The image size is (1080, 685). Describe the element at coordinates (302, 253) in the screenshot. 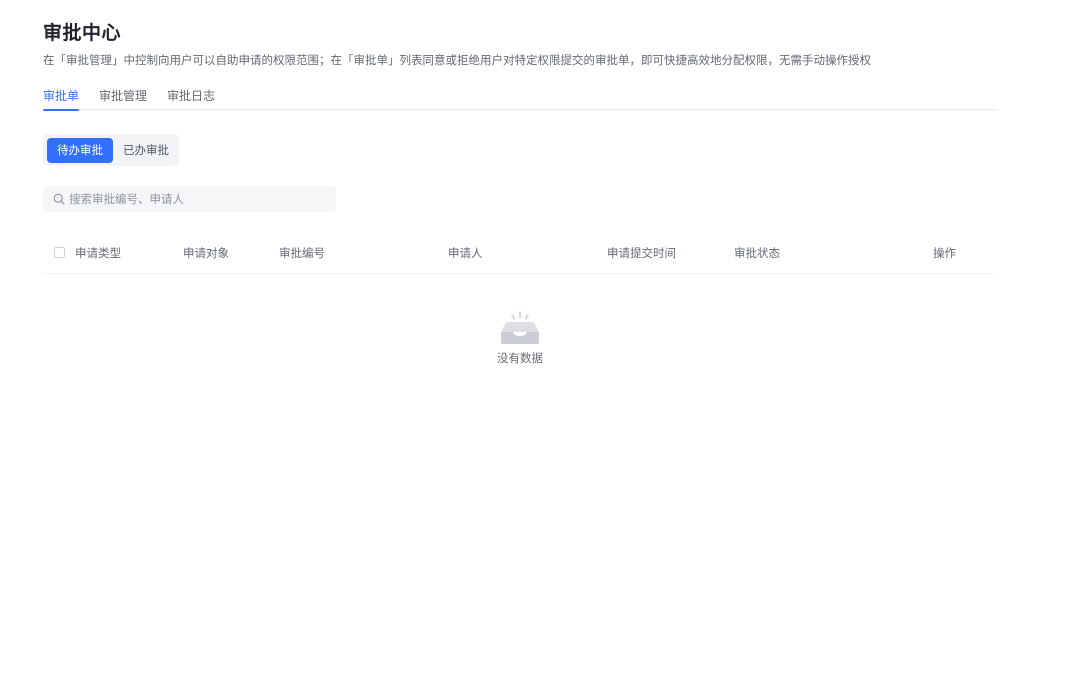

I see `column-header-approval-id: 审批编号` at that location.